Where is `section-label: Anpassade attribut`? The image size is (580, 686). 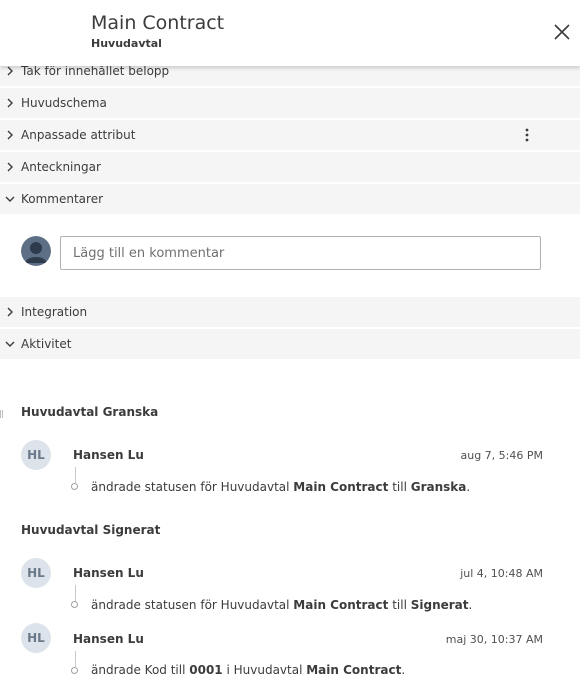 section-label: Anpassade attribut is located at coordinates (78, 135).